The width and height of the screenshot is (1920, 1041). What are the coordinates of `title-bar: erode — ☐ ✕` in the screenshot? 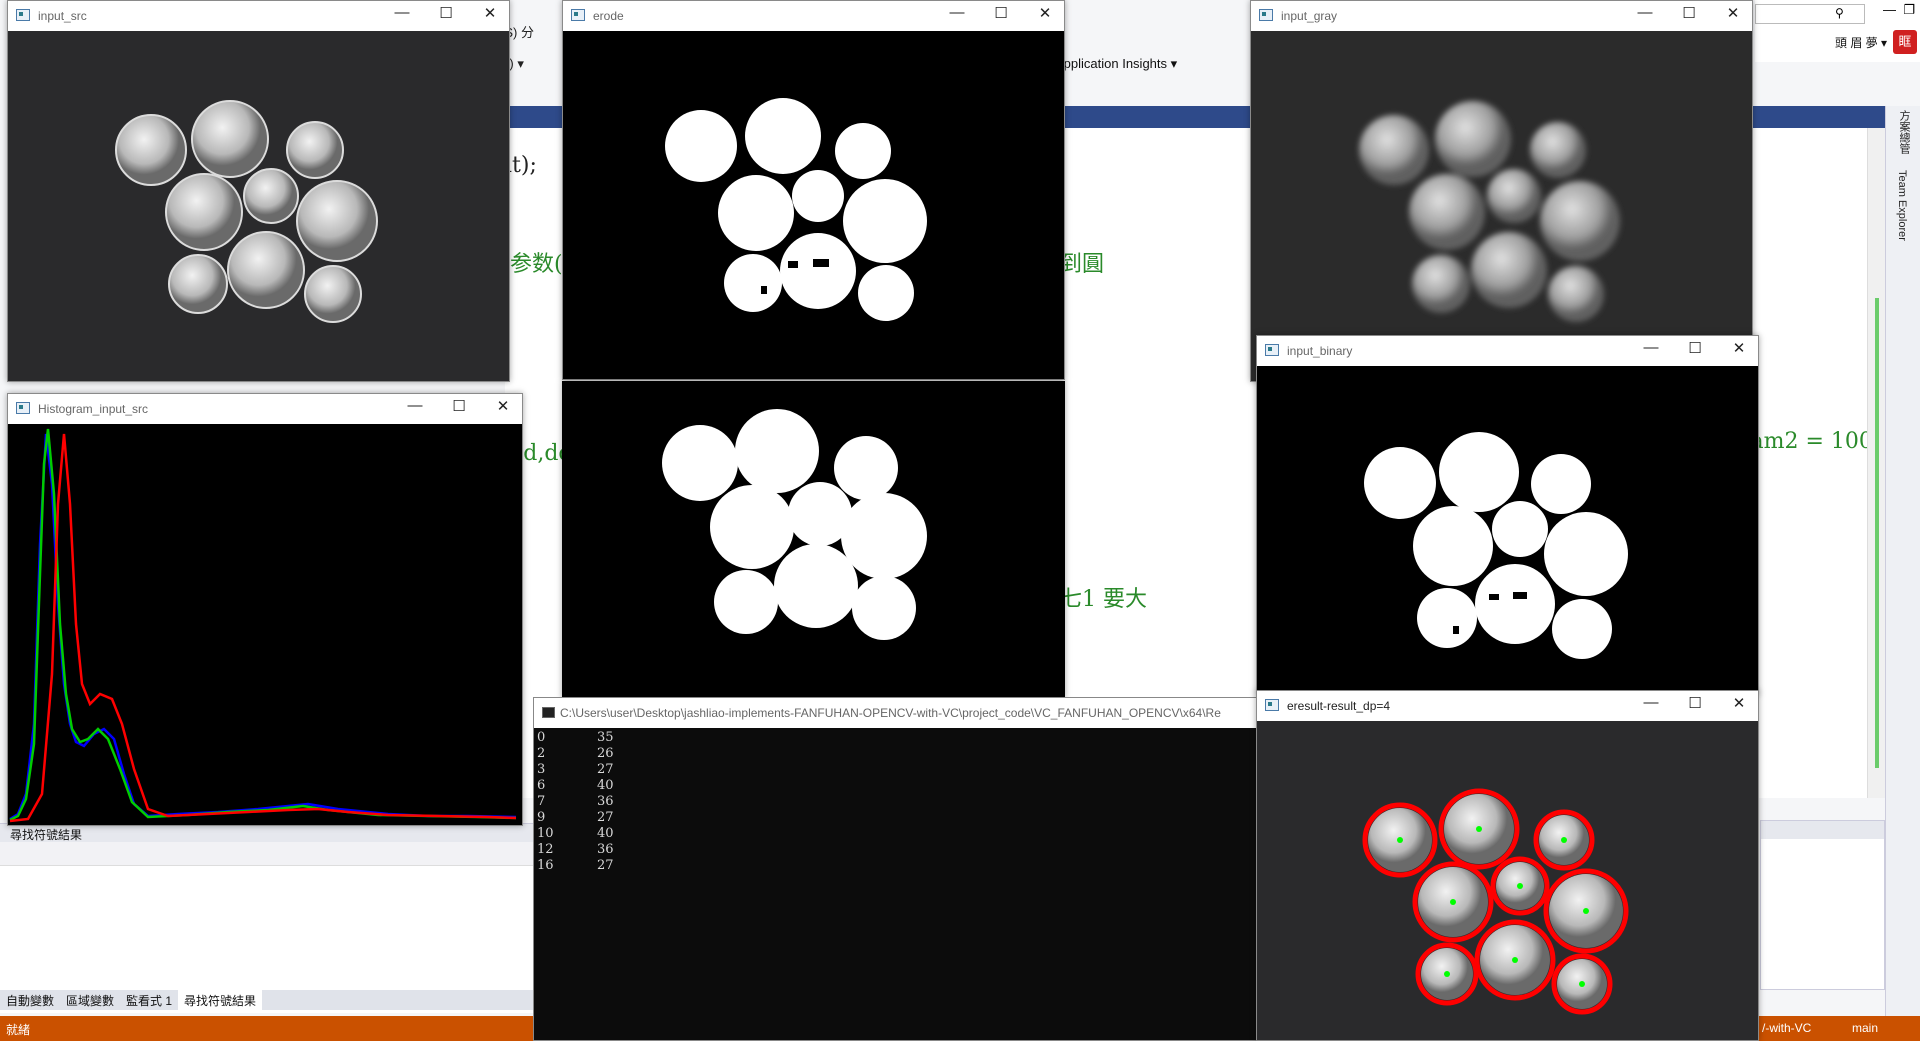 It's located at (813, 16).